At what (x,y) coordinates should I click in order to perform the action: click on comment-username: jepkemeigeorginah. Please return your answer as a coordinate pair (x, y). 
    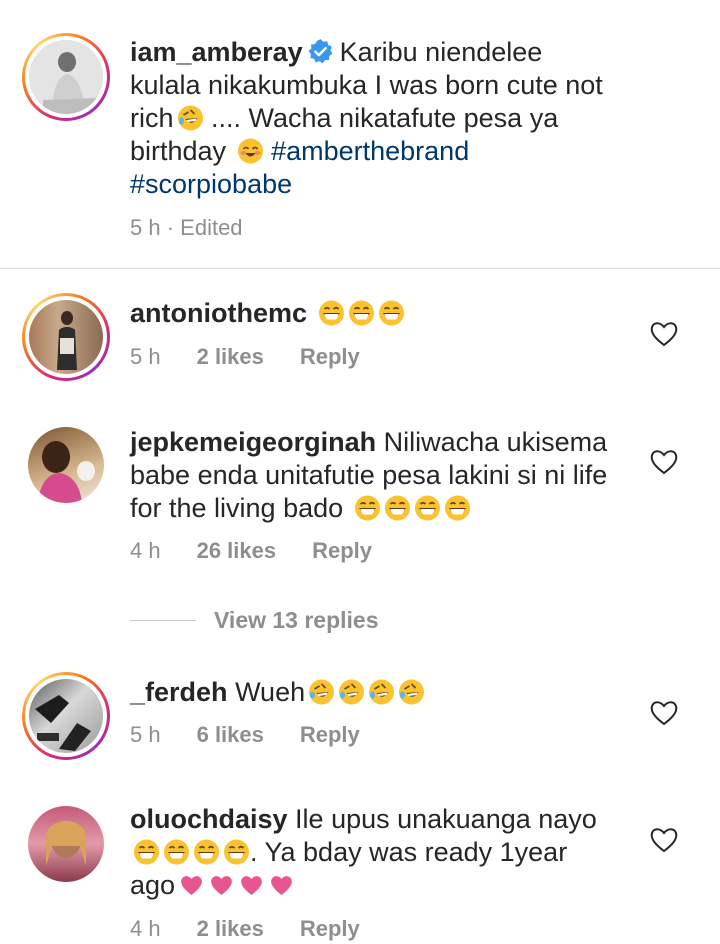
    Looking at the image, I should click on (253, 442).